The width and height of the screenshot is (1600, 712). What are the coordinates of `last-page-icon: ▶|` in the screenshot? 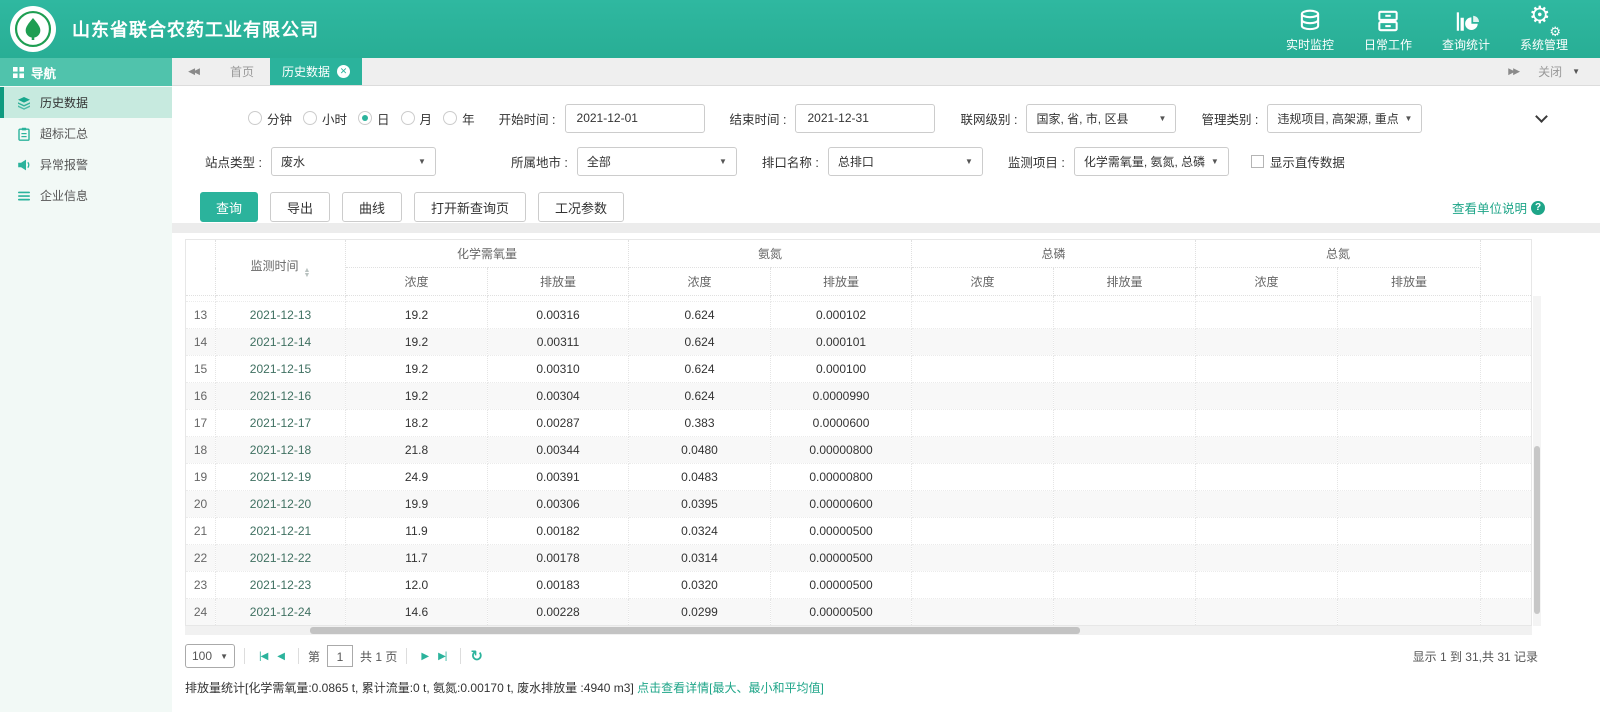 It's located at (442, 656).